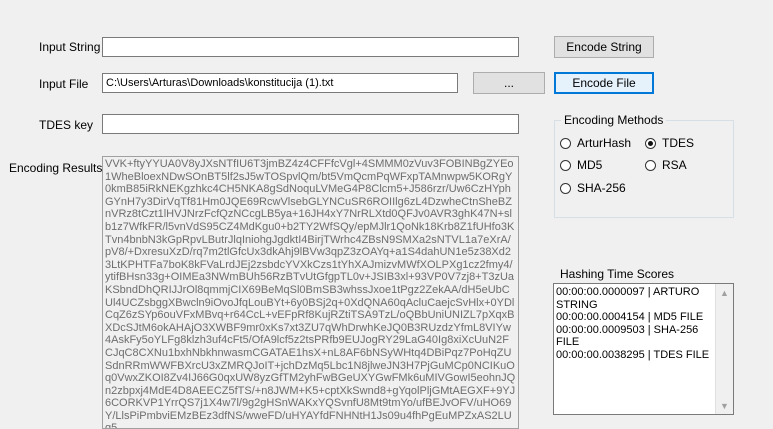 This screenshot has width=773, height=429. What do you see at coordinates (617, 274) in the screenshot?
I see `hashing-time-scores-label: Hashing Time Scores` at bounding box center [617, 274].